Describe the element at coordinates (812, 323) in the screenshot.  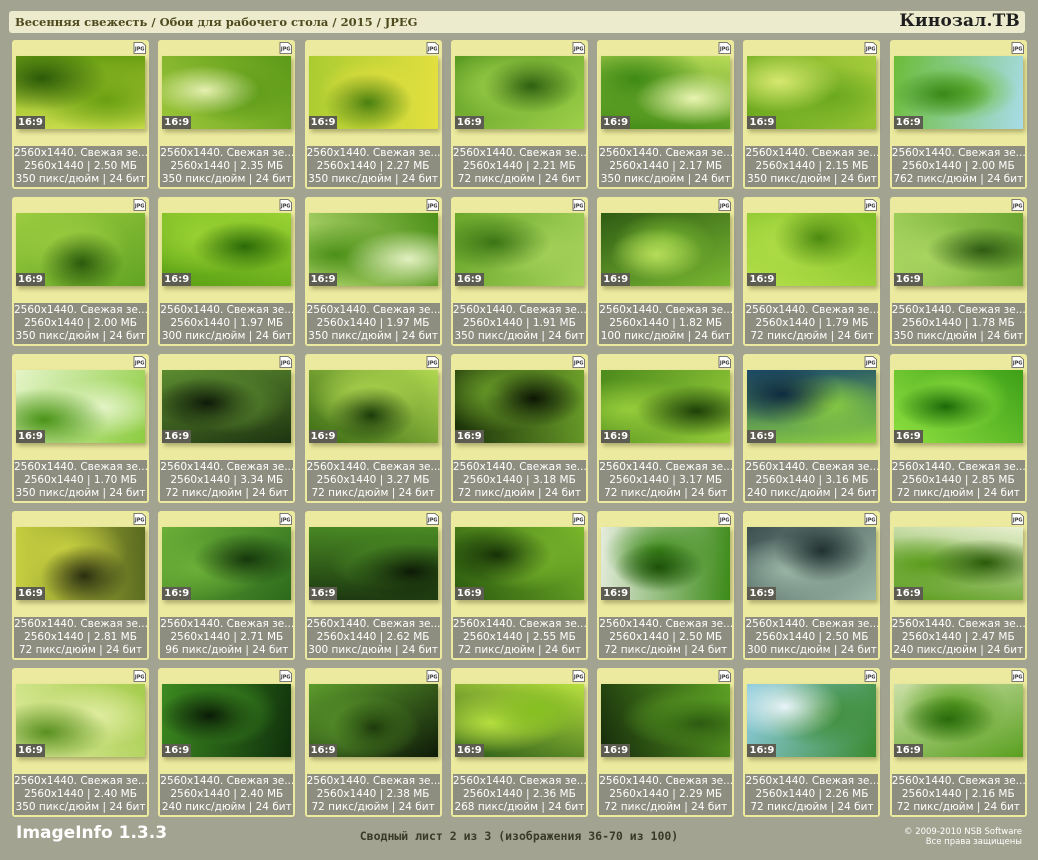
I see `image-size-info: 2560x1440 | 1.79 МБ` at that location.